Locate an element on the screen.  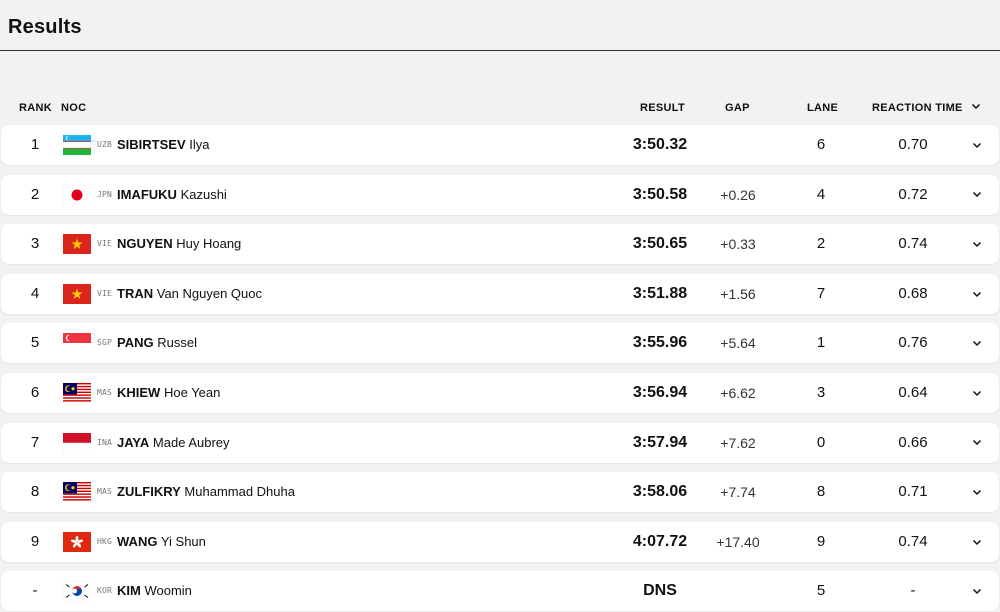
athlete-name: NGUYEN Huy Hoang is located at coordinates (179, 244).